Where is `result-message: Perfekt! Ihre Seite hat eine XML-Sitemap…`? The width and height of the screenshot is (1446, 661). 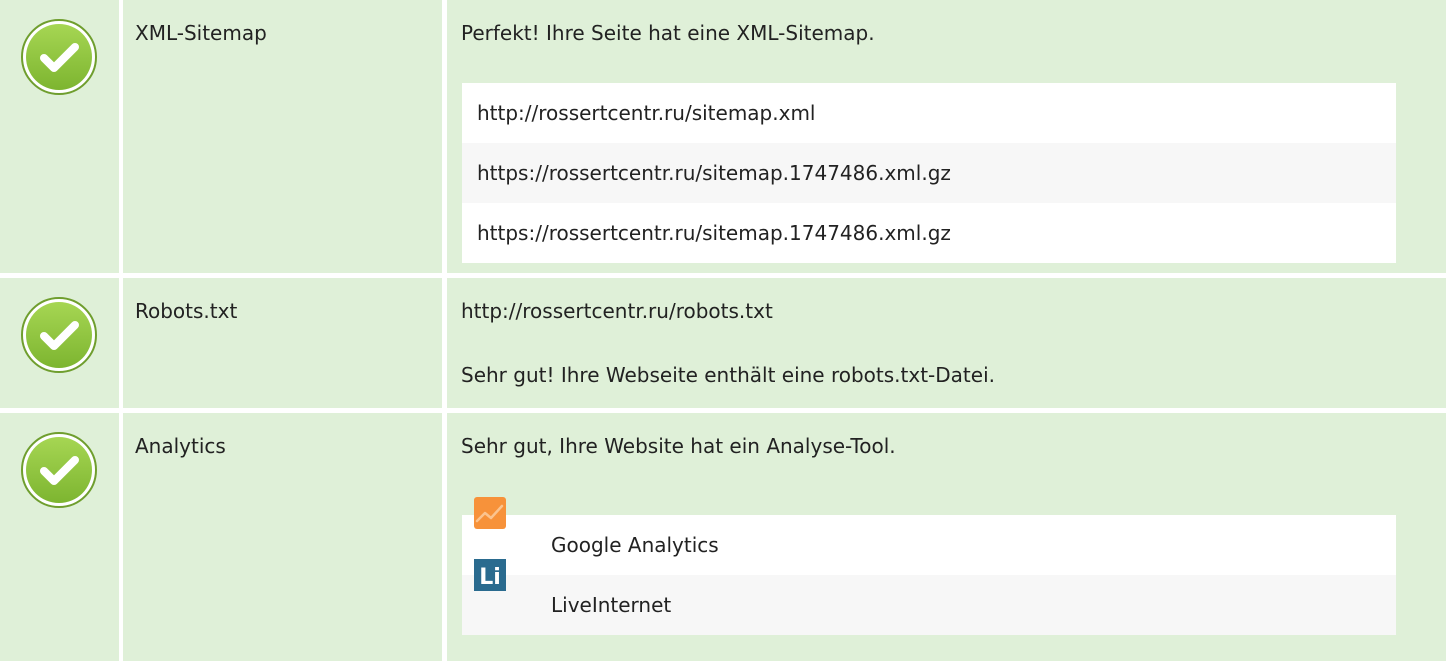 result-message: Perfekt! Ihre Seite hat eine XML-Sitemap… is located at coordinates (668, 33).